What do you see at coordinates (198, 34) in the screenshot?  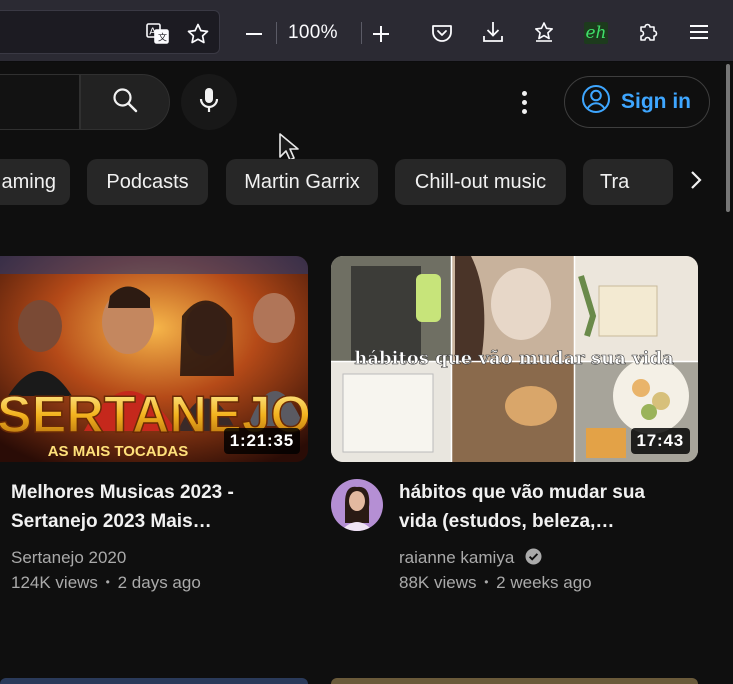 I see `bookmark-star-icon` at bounding box center [198, 34].